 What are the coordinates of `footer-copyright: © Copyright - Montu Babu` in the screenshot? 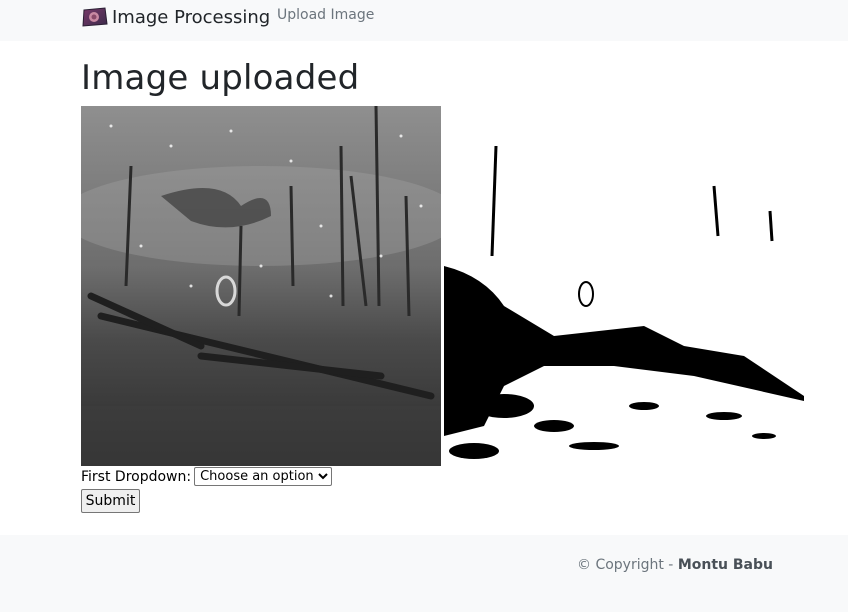 It's located at (675, 565).